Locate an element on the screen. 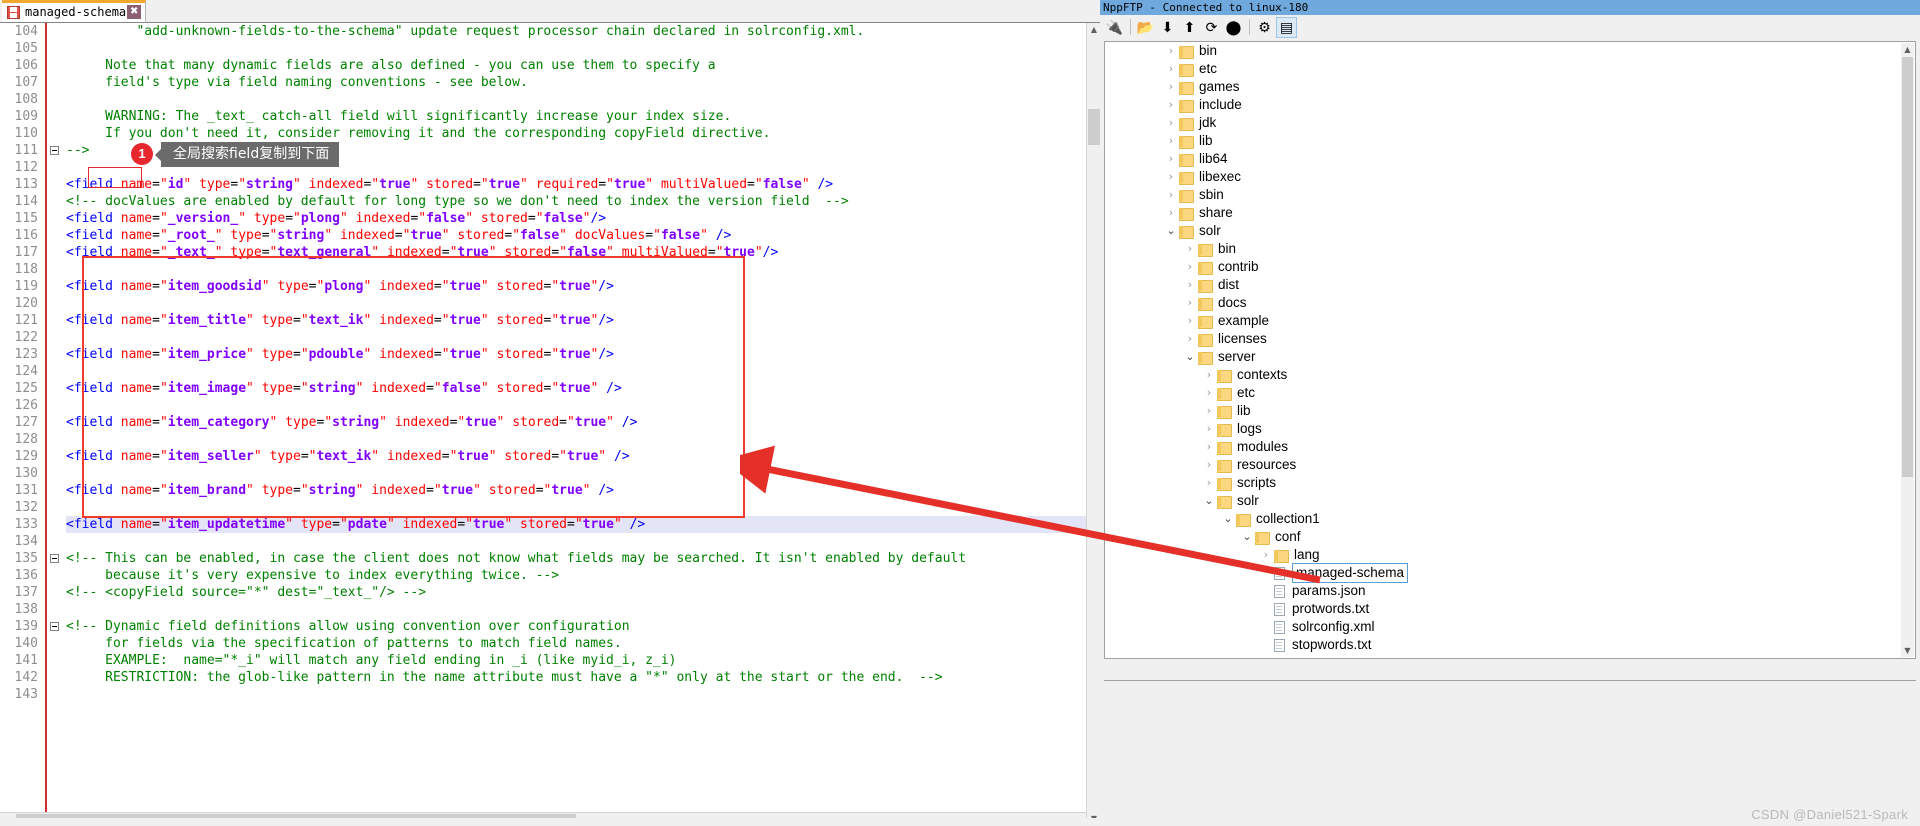  nppftp-bottom-tabs is located at coordinates (1510, 671).